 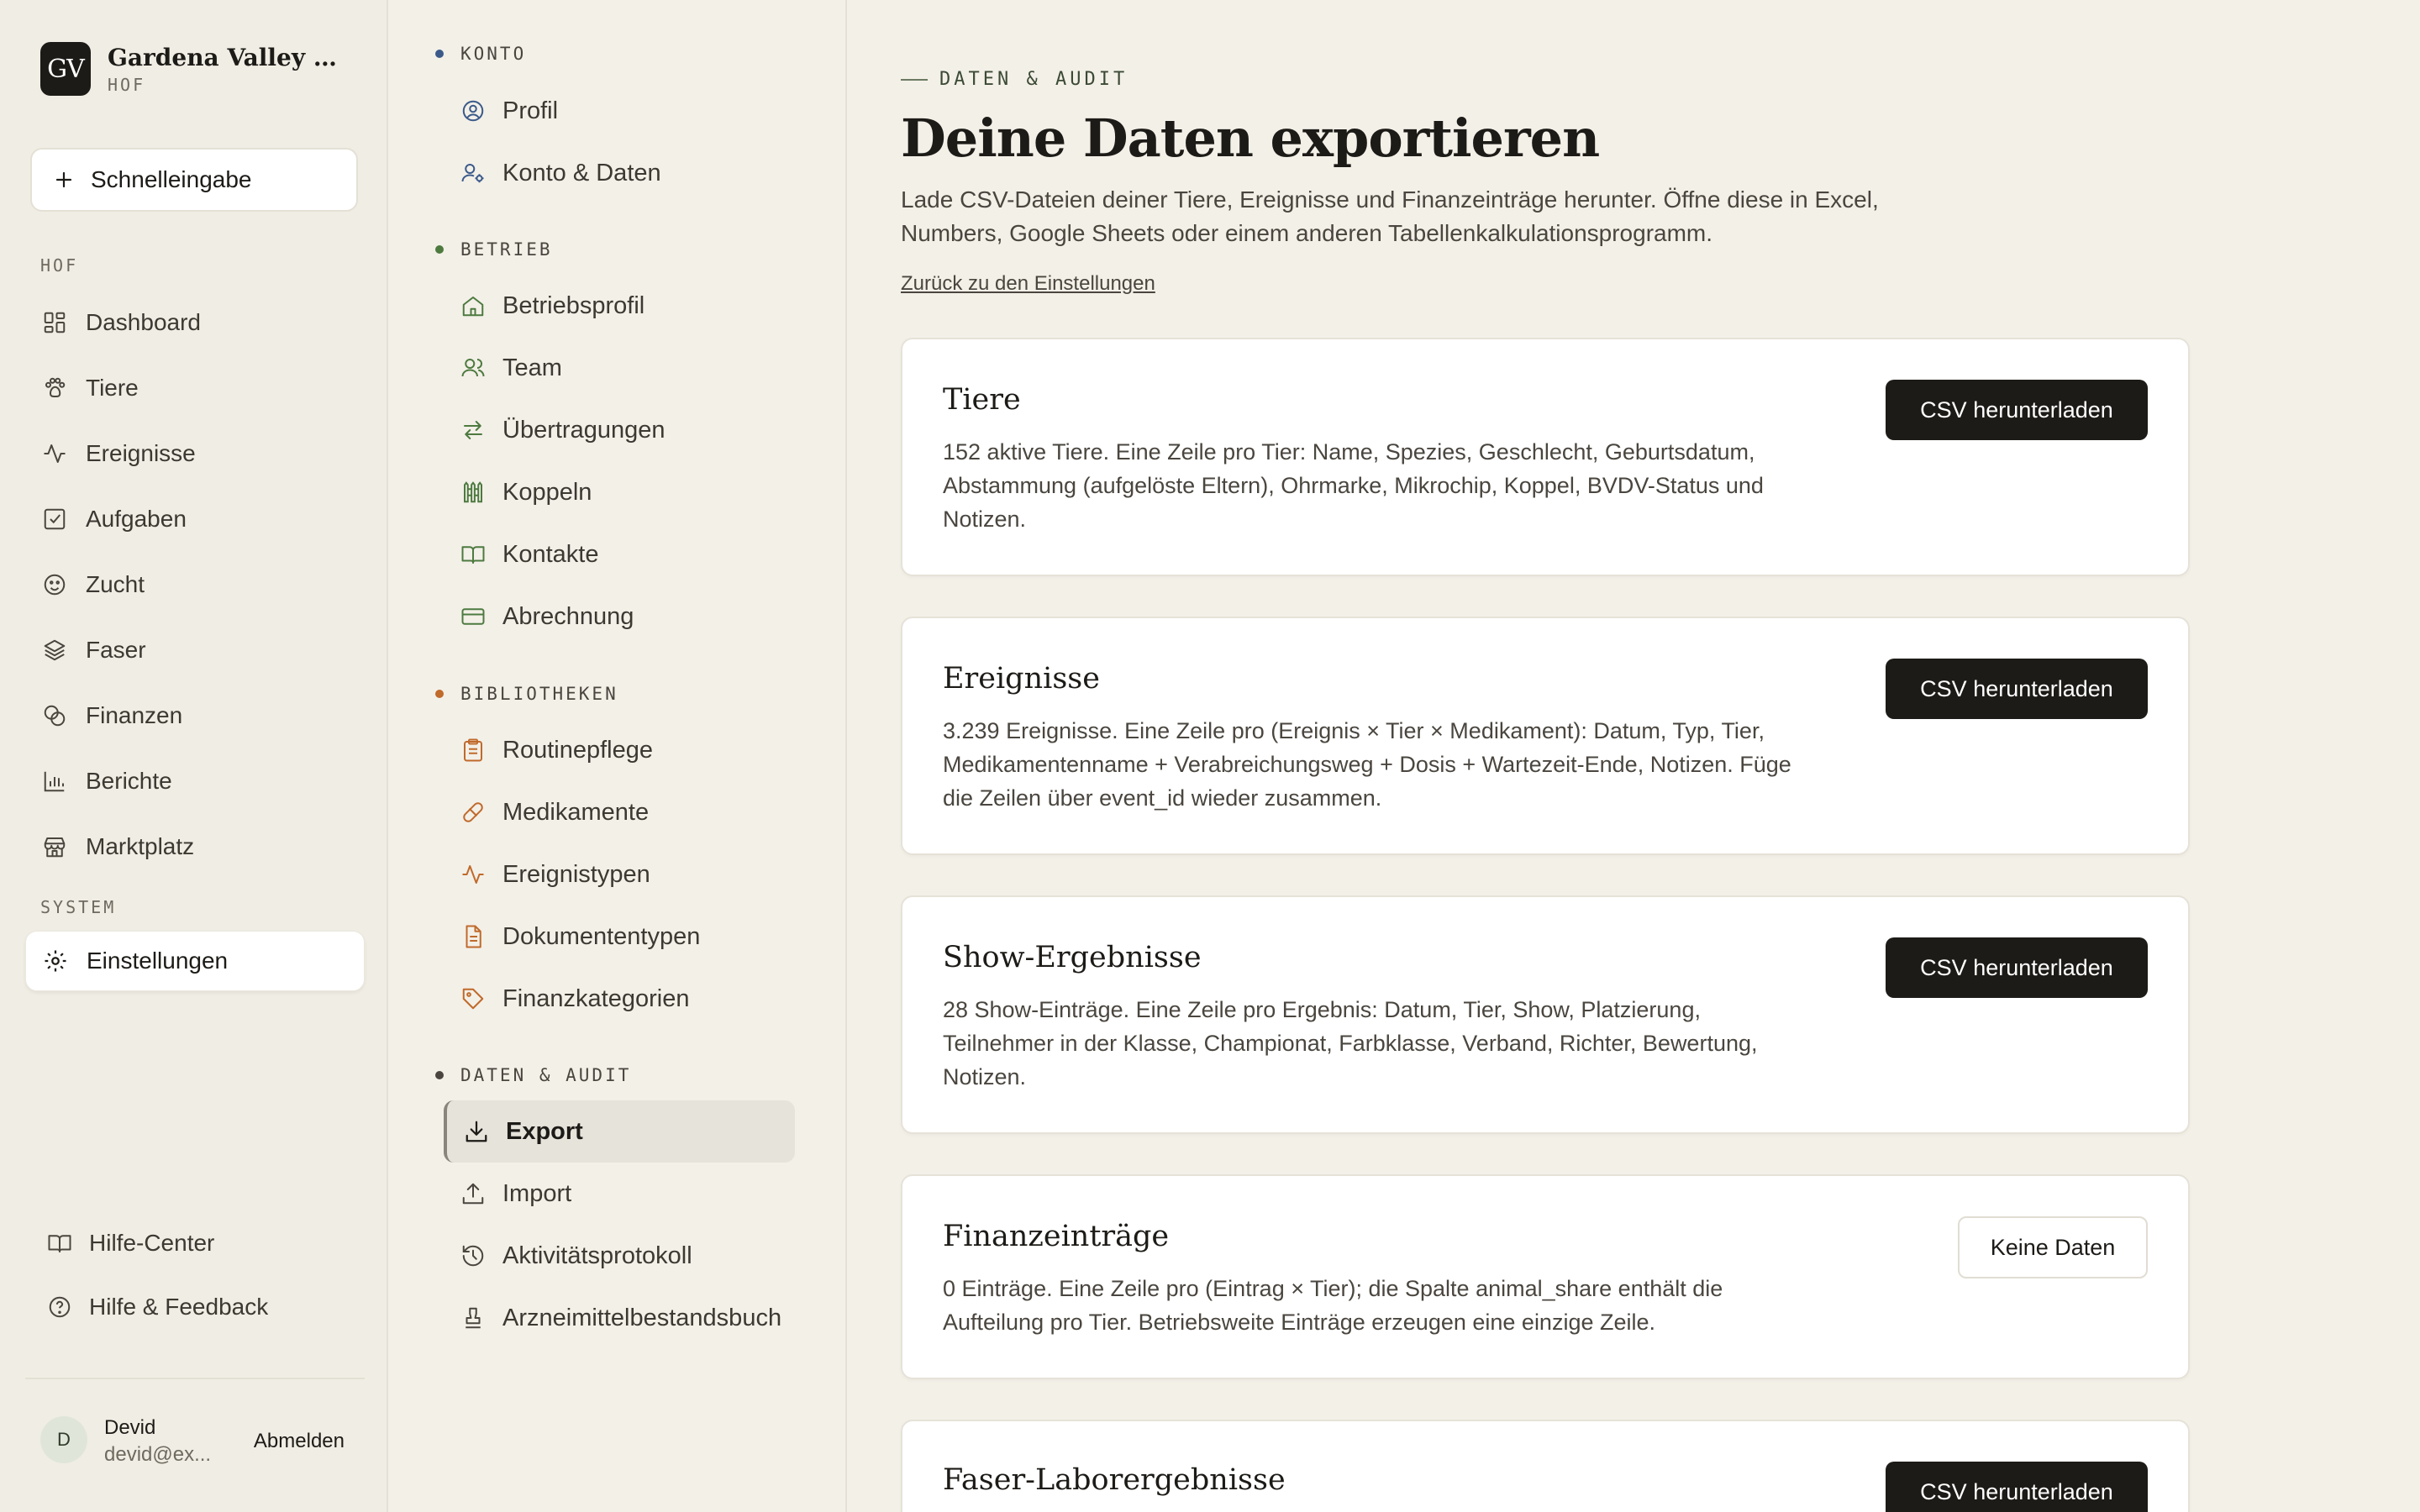 I want to click on sidebar-item-marktplatz: Marktplatz, so click(x=195, y=846).